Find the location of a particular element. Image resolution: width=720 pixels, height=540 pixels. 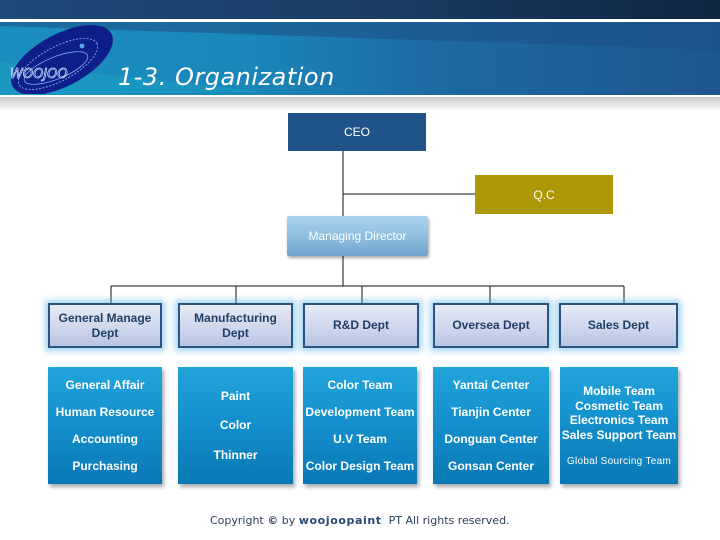

dept-label: Sales Dept is located at coordinates (618, 325).